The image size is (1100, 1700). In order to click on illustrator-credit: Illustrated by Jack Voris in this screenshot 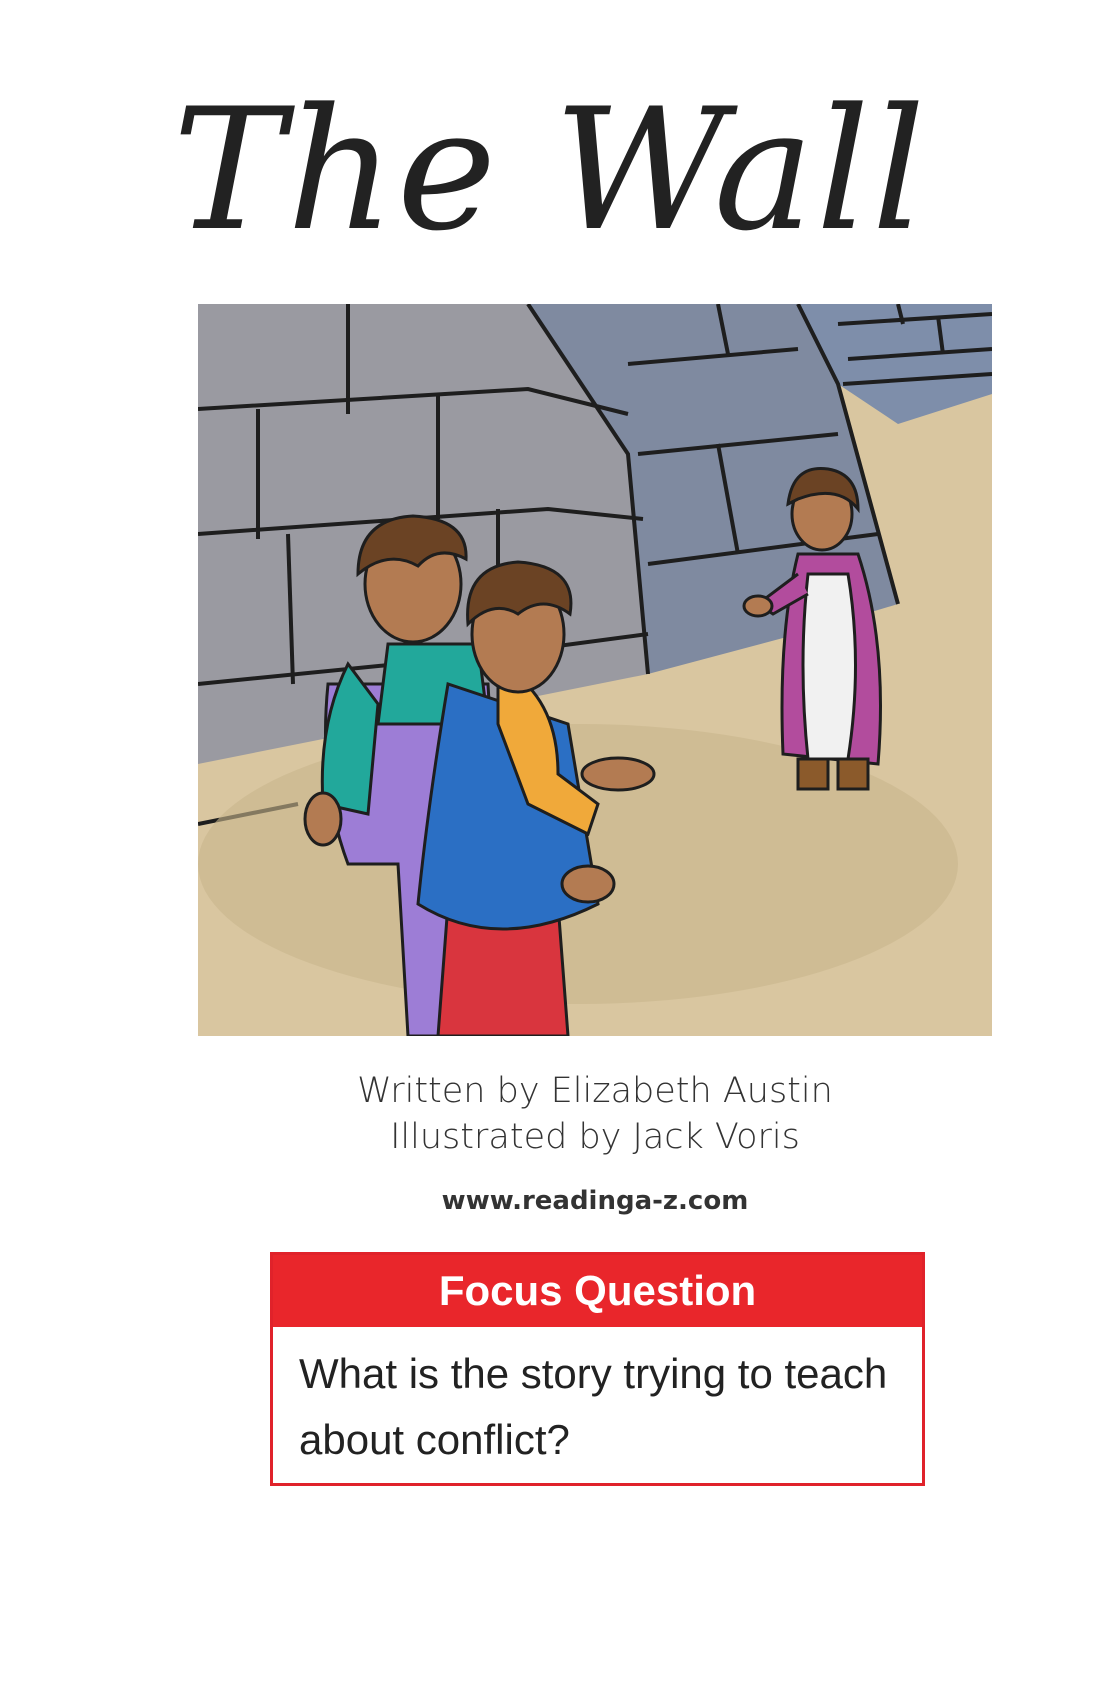, I will do `click(595, 1137)`.